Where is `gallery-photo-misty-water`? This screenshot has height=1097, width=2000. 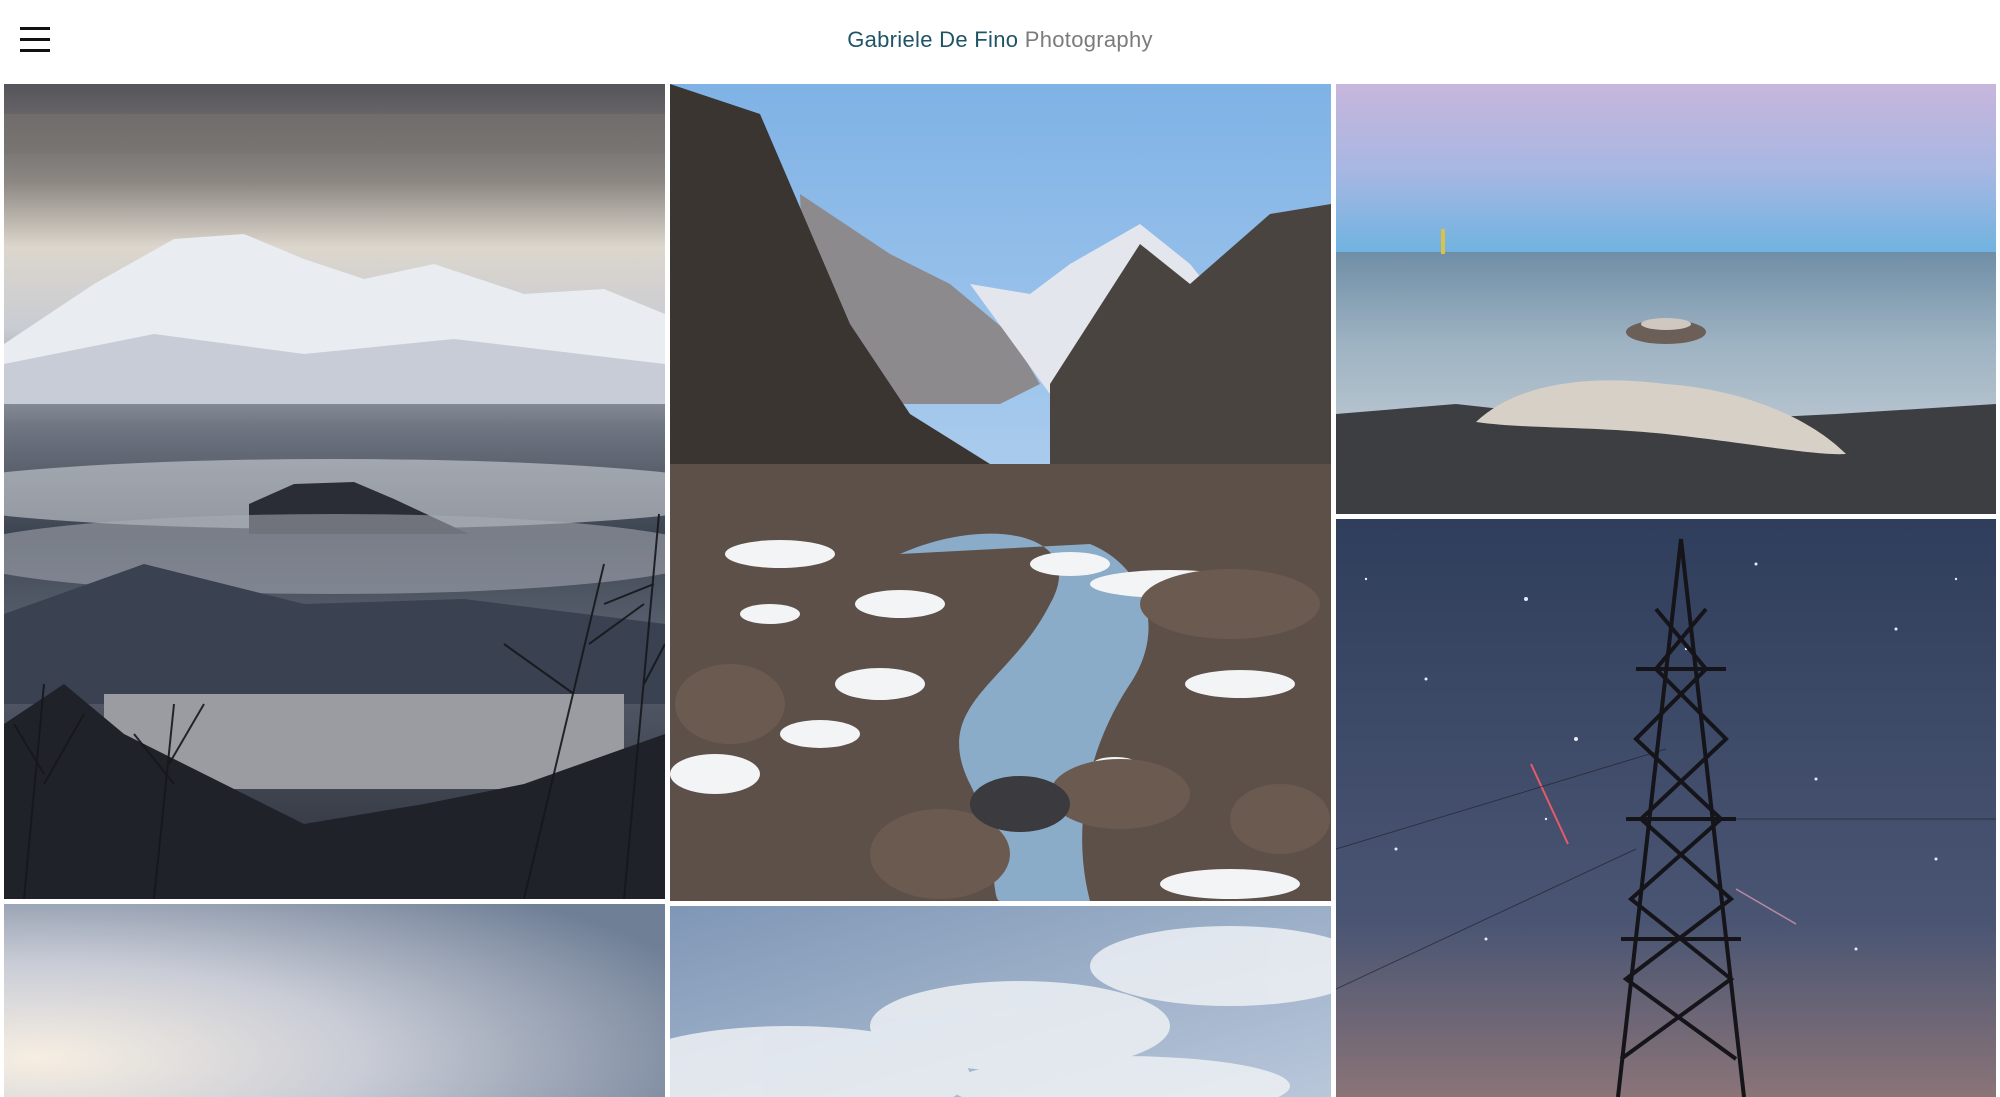
gallery-photo-misty-water is located at coordinates (334, 1000).